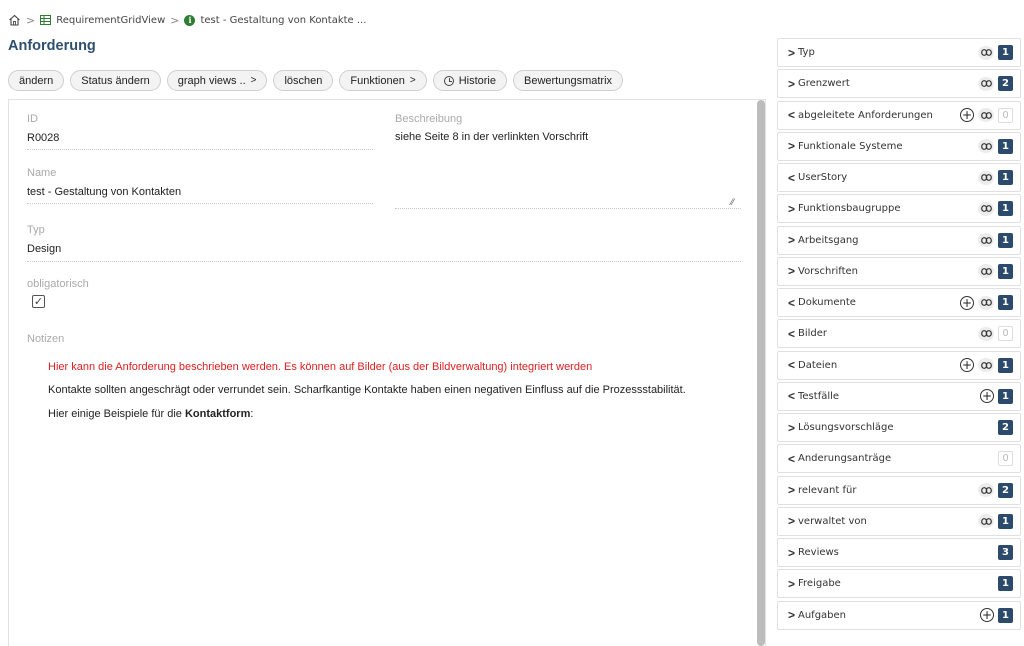  What do you see at coordinates (899, 146) in the screenshot?
I see `relation-row-funktionale-systeme: > Funktionale Systeme 1` at bounding box center [899, 146].